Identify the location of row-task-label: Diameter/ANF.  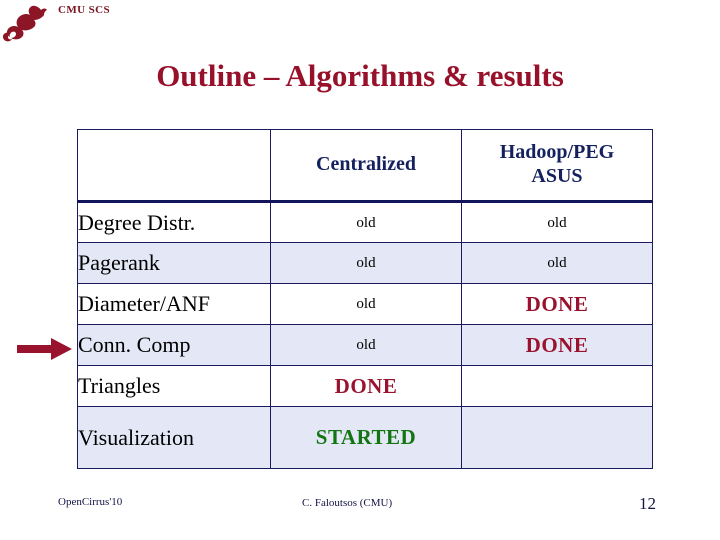
(174, 304).